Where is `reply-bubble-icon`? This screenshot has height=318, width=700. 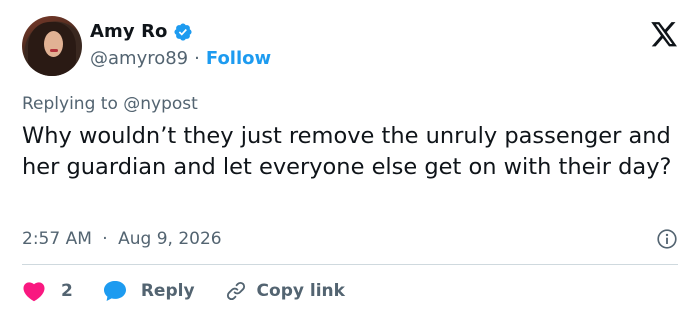 reply-bubble-icon is located at coordinates (114, 291).